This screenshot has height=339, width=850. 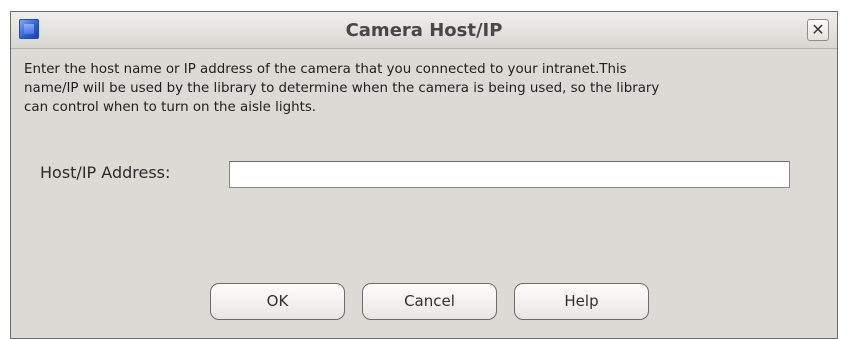 What do you see at coordinates (105, 172) in the screenshot?
I see `host-ip-label: Host/IP Address:` at bounding box center [105, 172].